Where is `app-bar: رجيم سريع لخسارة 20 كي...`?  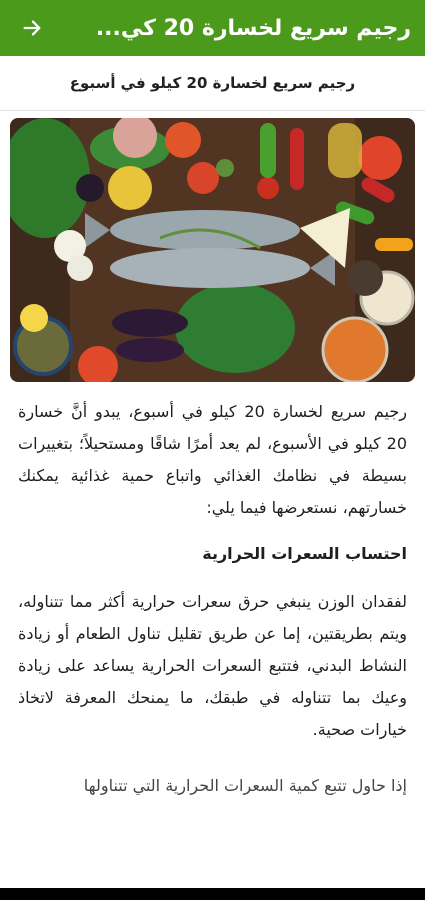 app-bar: رجيم سريع لخسارة 20 كي... is located at coordinates (212, 28).